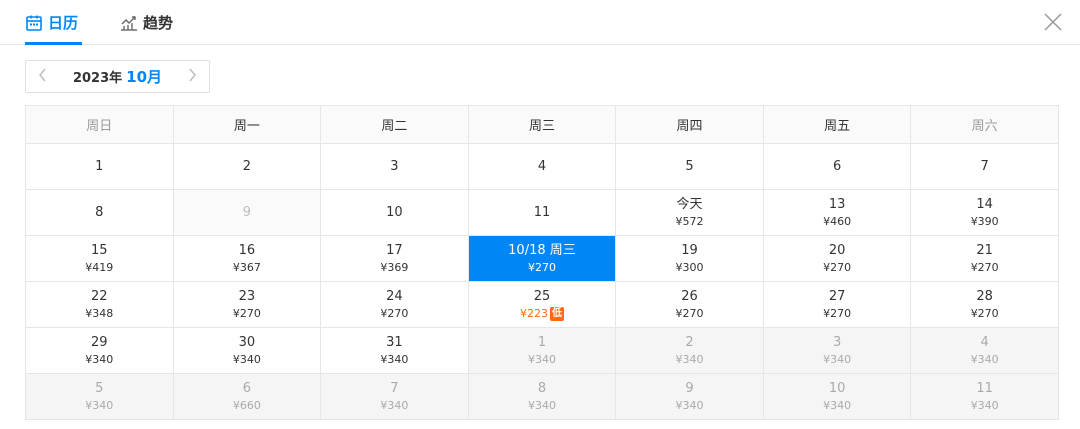 The height and width of the screenshot is (429, 1080). Describe the element at coordinates (144, 77) in the screenshot. I see `month-label: 10月` at that location.